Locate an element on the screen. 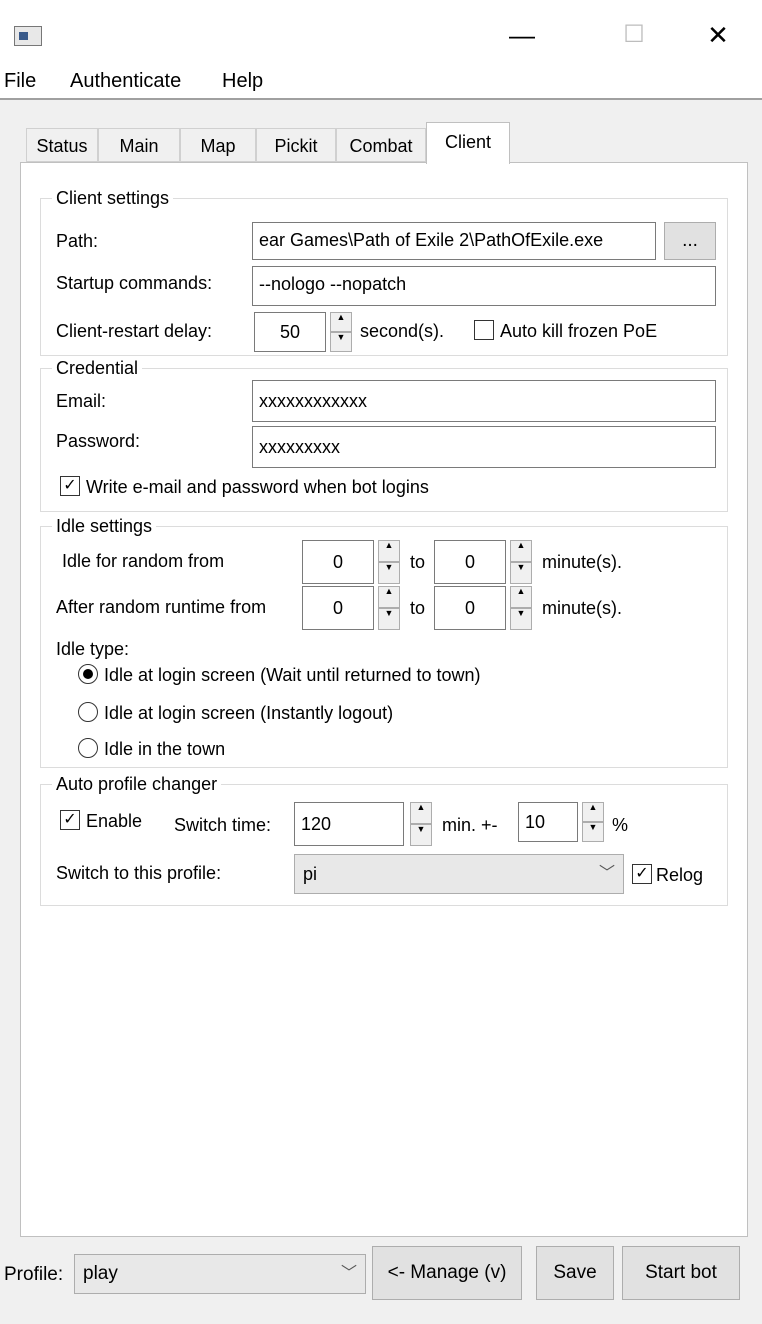 Image resolution: width=762 pixels, height=1324 pixels. idle-type-radio-logout is located at coordinates (88, 712).